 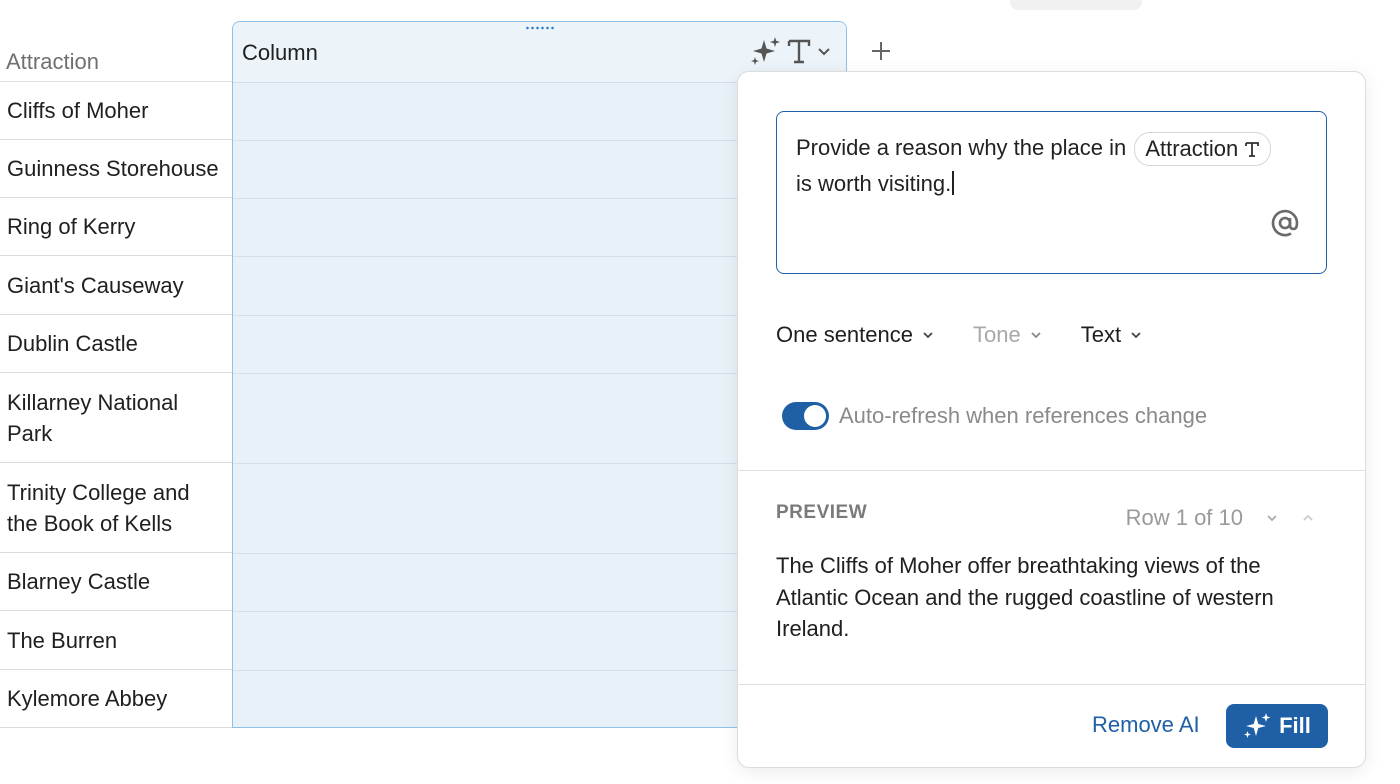 I want to click on format-dropdown-label: Text, so click(x=1101, y=334).